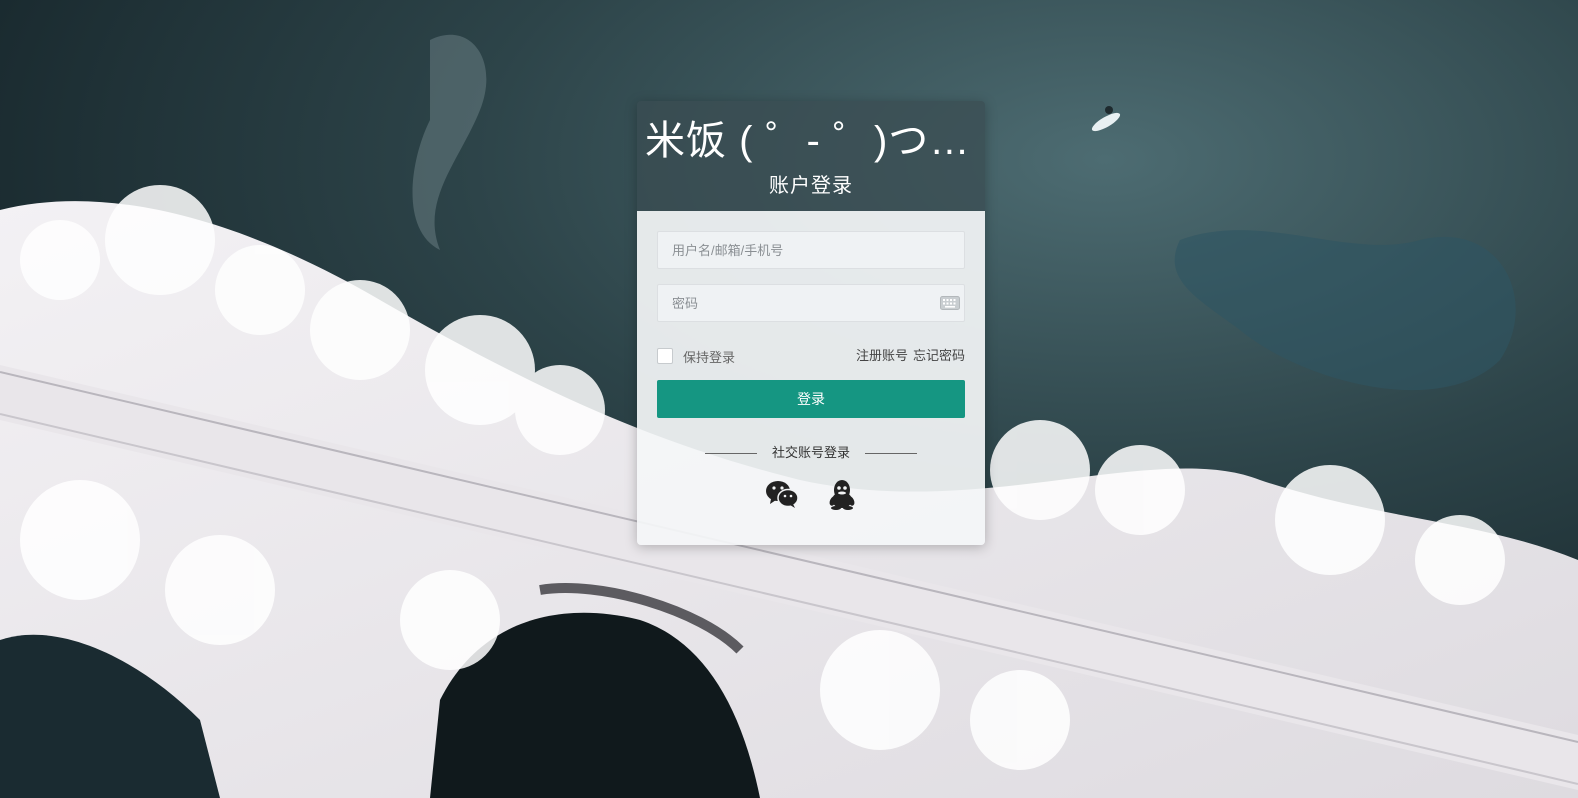 This screenshot has height=798, width=1578. I want to click on divider-line-left, so click(731, 453).